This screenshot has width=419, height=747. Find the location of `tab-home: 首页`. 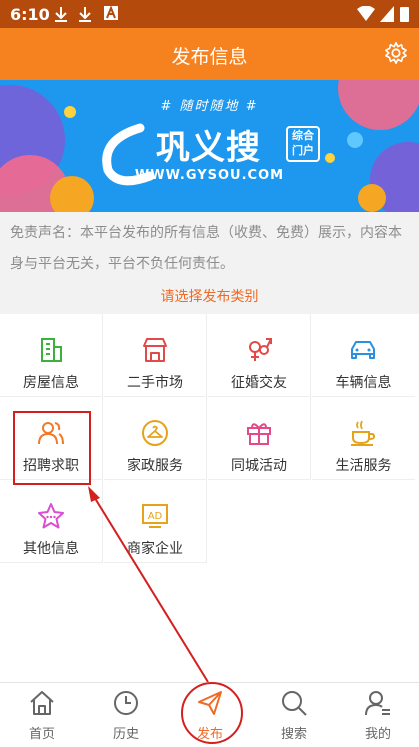

tab-home: 首页 is located at coordinates (42, 715).